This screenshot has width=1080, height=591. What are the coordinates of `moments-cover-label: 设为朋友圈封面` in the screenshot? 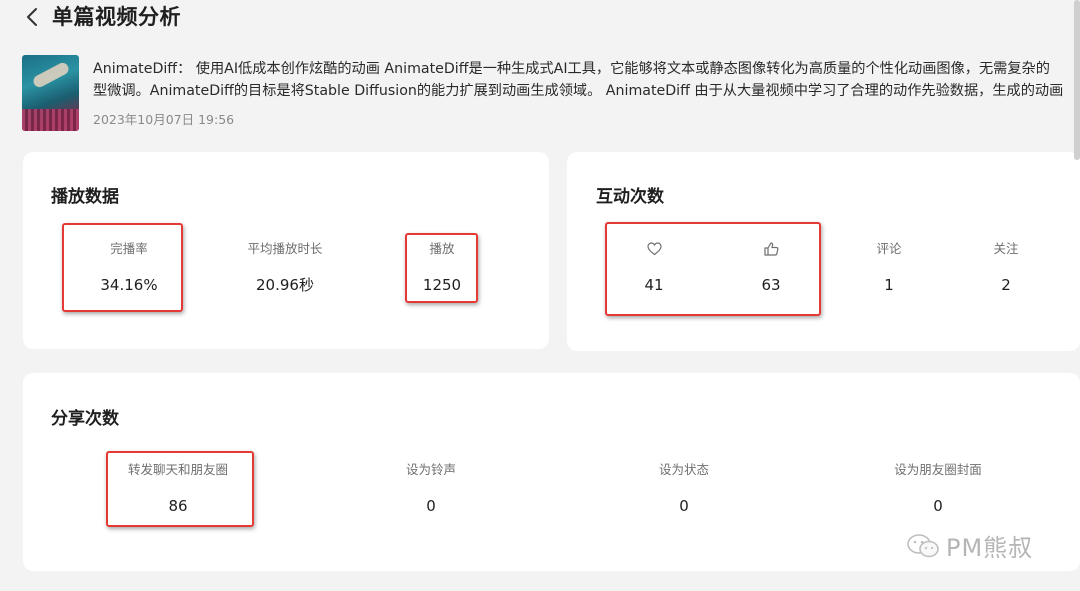 It's located at (938, 469).